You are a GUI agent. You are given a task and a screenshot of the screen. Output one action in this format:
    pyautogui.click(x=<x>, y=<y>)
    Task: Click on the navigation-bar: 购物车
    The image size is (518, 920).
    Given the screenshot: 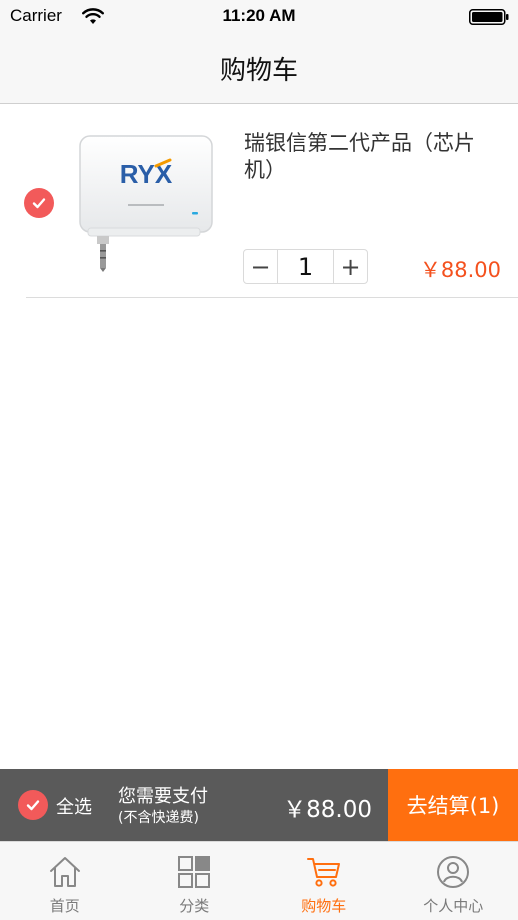 What is the action you would take?
    pyautogui.click(x=259, y=69)
    